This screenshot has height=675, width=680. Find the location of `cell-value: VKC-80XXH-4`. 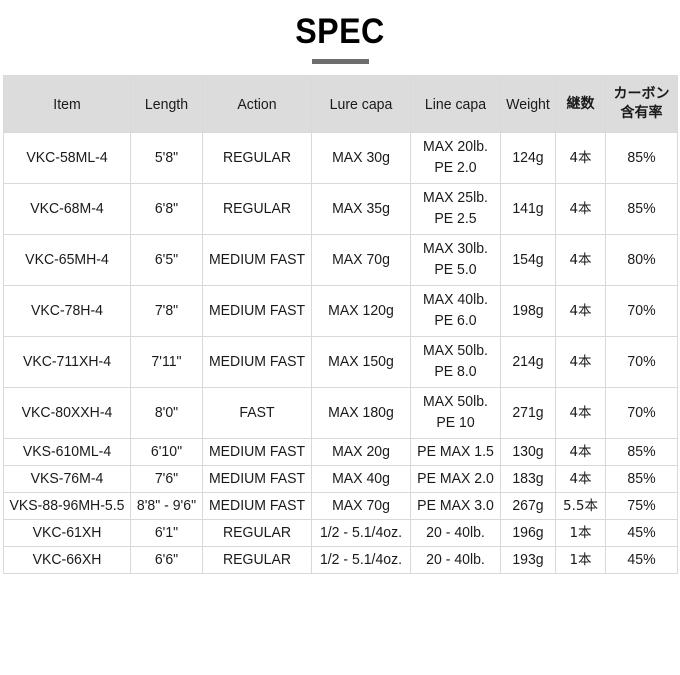

cell-value: VKC-80XXH-4 is located at coordinates (67, 412).